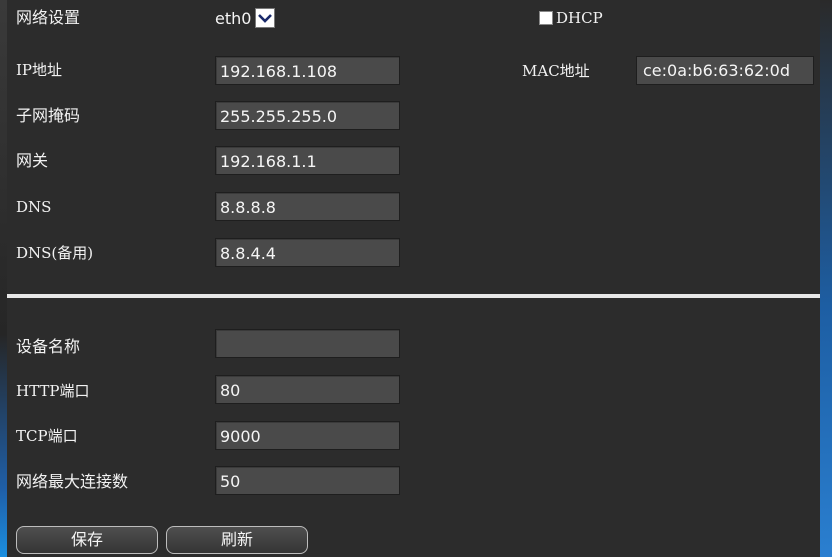  I want to click on ip-address-label: IP地址, so click(39, 70).